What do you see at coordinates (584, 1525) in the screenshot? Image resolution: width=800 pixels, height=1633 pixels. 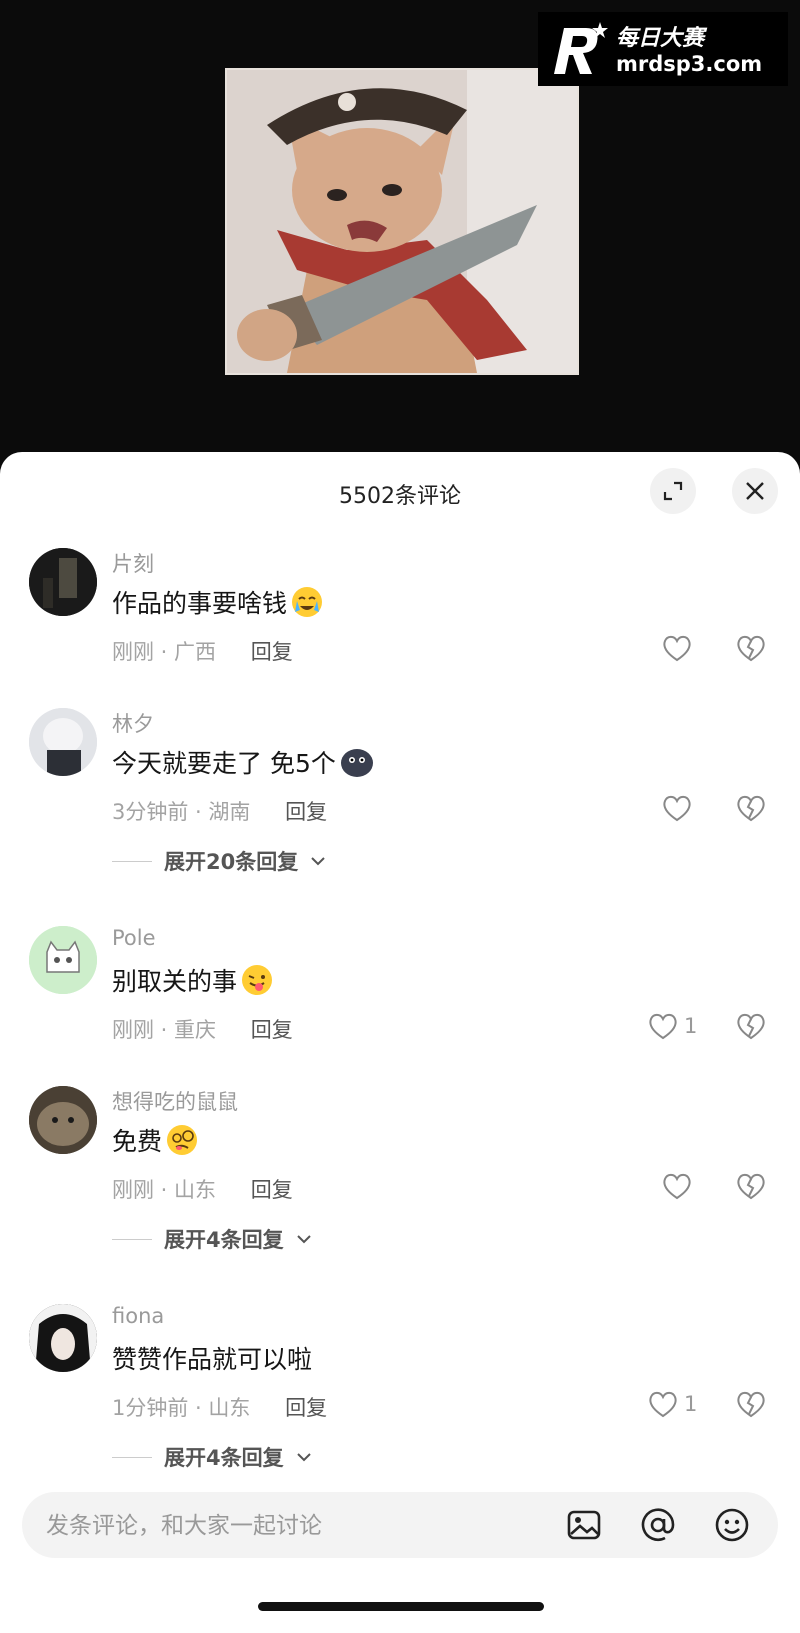 I see `image-icon` at bounding box center [584, 1525].